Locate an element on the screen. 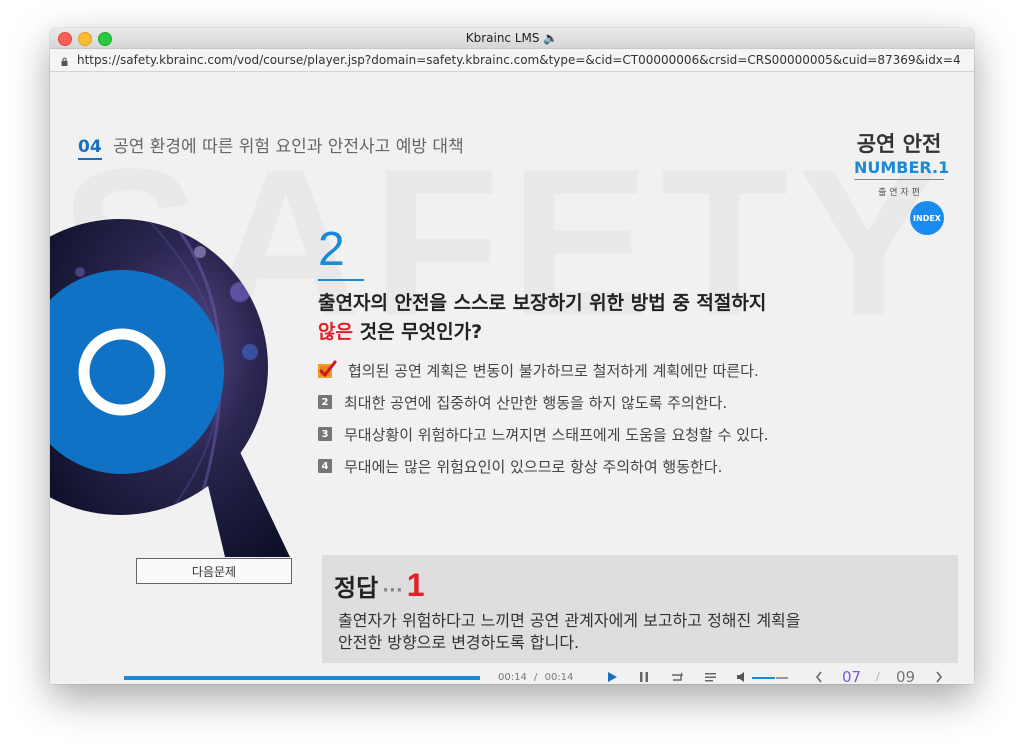 This screenshot has width=1024, height=756. answer-number: 1 is located at coordinates (415, 585).